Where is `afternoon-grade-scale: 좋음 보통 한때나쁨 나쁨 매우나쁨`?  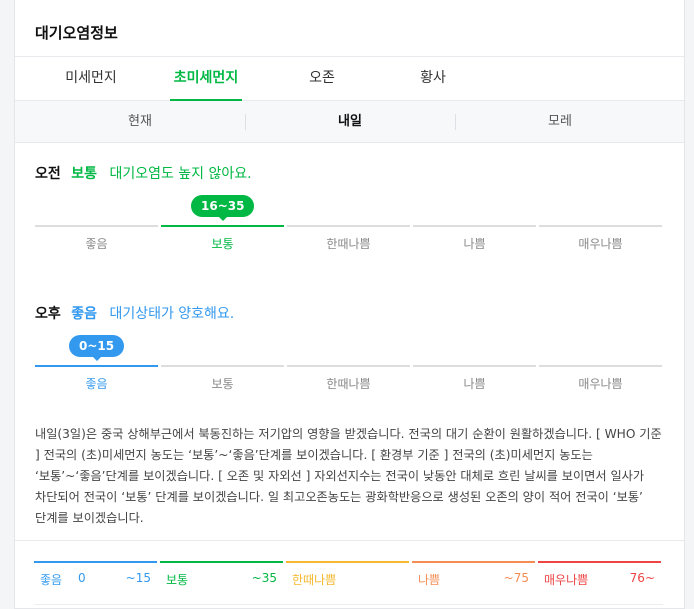
afternoon-grade-scale: 좋음 보통 한때나쁨 나쁨 매우나쁨 is located at coordinates (348, 385).